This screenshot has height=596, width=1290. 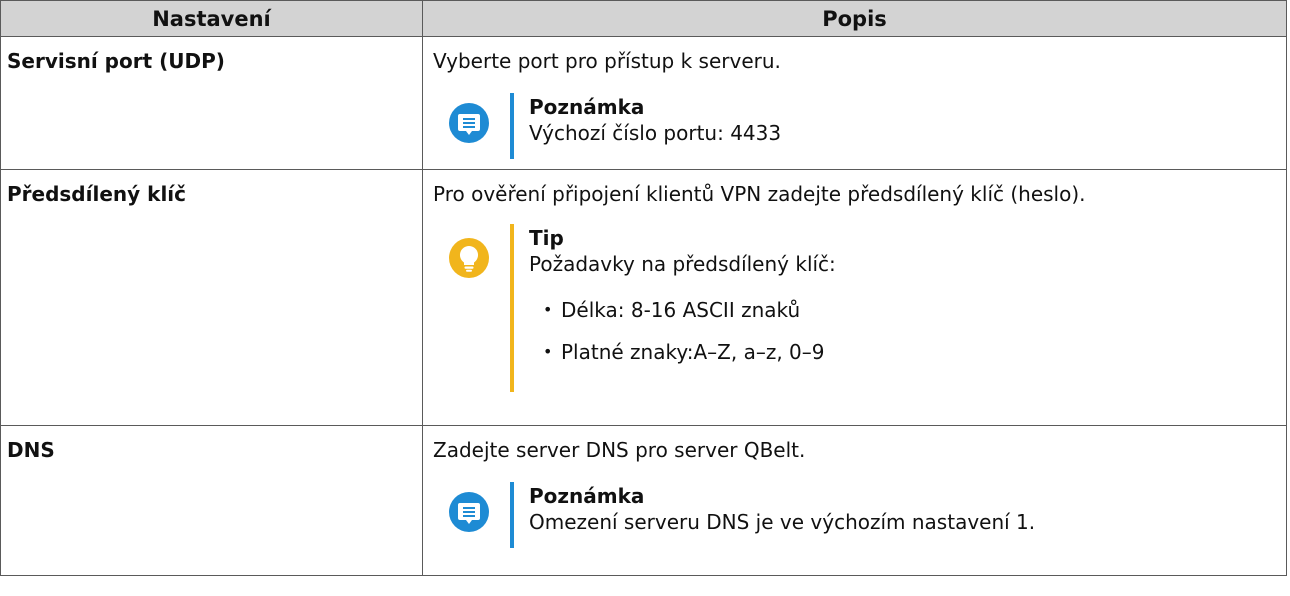 I want to click on list-item-text: Platné znaky:A–Z, a–z, 0–9, so click(x=693, y=352).